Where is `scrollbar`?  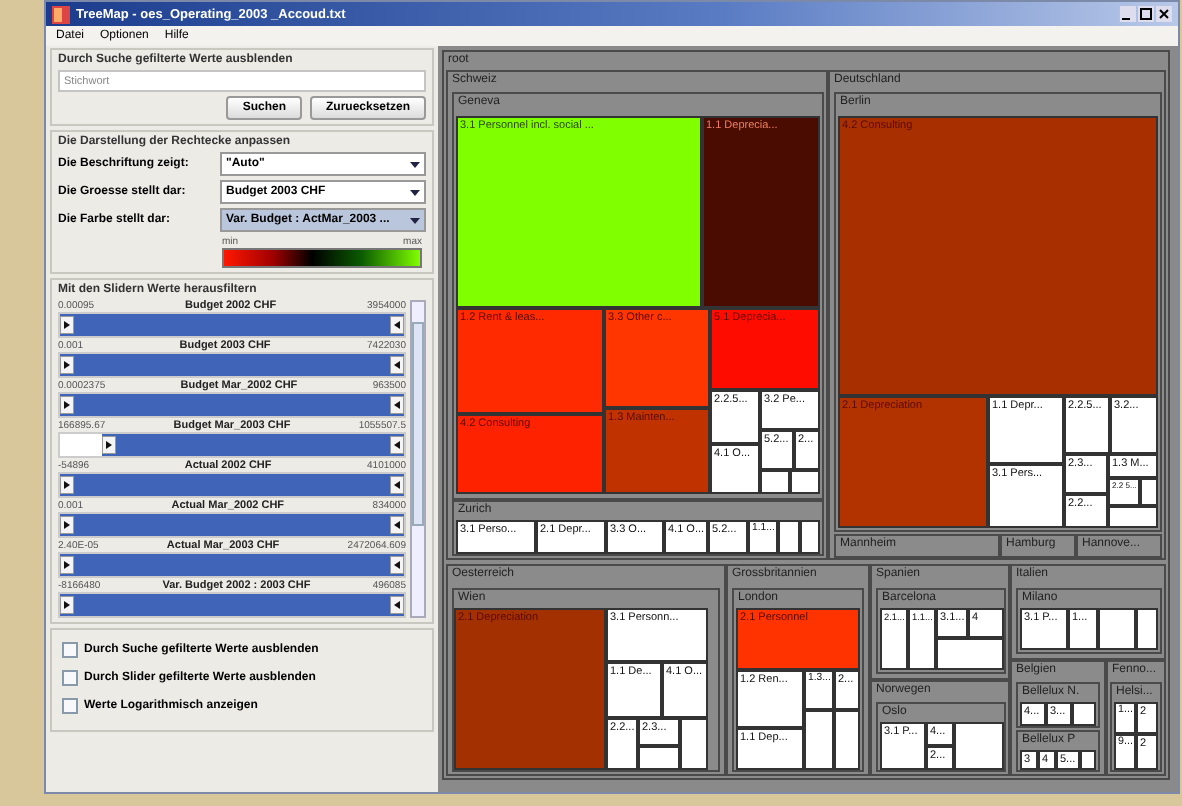 scrollbar is located at coordinates (418, 459).